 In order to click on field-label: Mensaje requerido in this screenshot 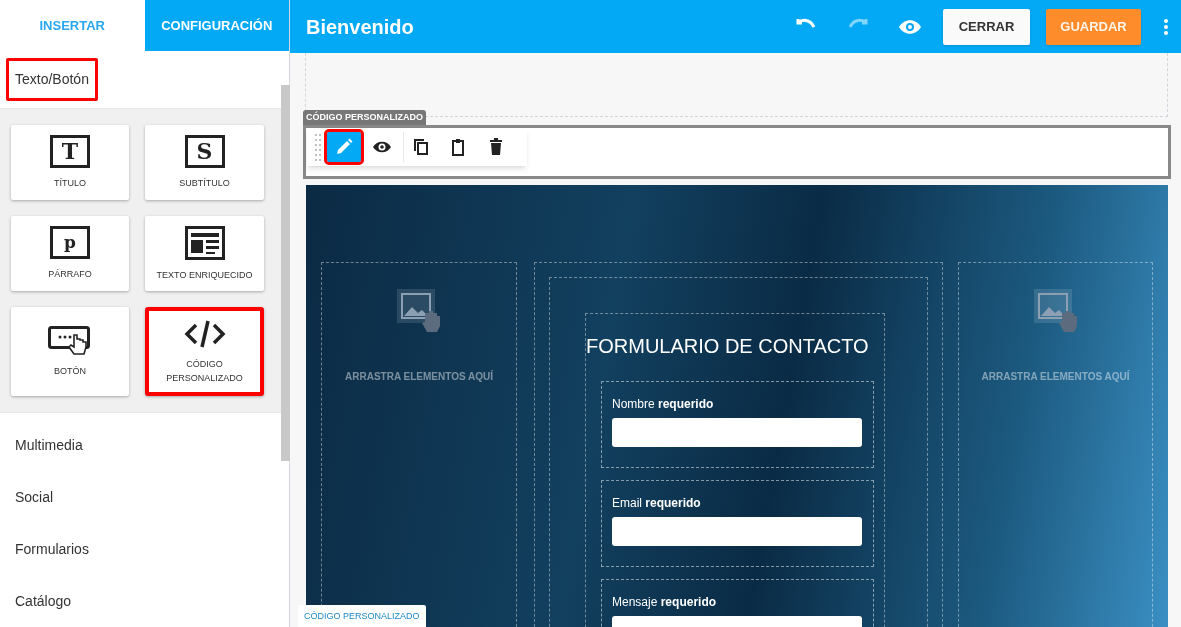, I will do `click(665, 602)`.